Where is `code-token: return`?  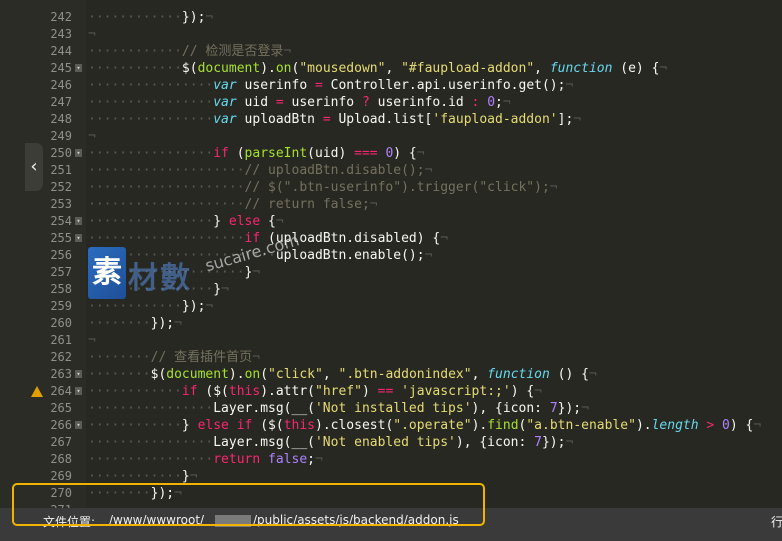
code-token: return is located at coordinates (237, 459).